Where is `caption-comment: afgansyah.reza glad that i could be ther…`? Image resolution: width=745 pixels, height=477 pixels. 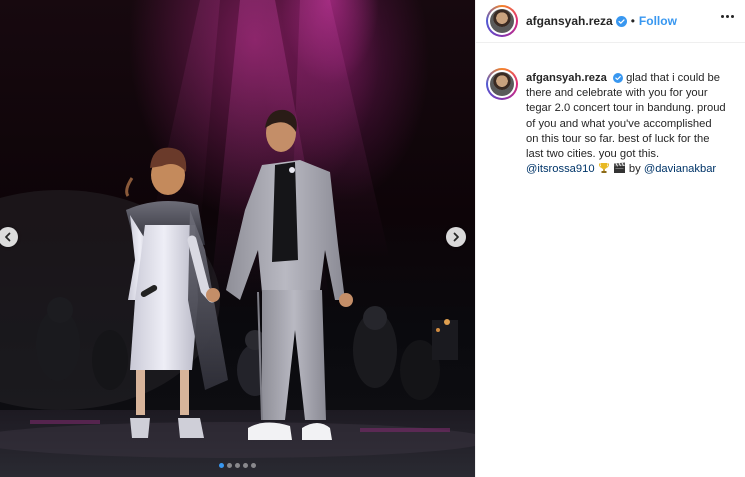
caption-comment: afgansyah.reza glad that i could be ther… is located at coordinates (611, 123).